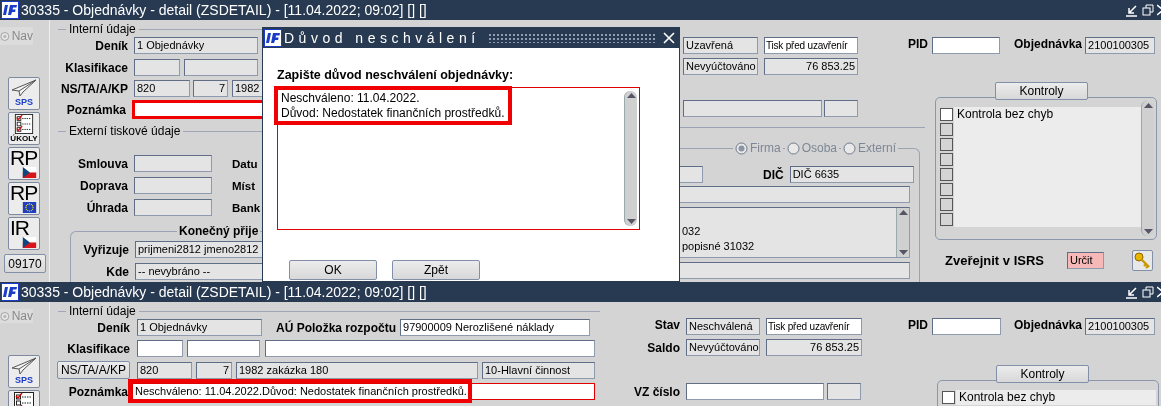 The height and width of the screenshot is (406, 1161). I want to click on field-label: DIČ, so click(773, 174).